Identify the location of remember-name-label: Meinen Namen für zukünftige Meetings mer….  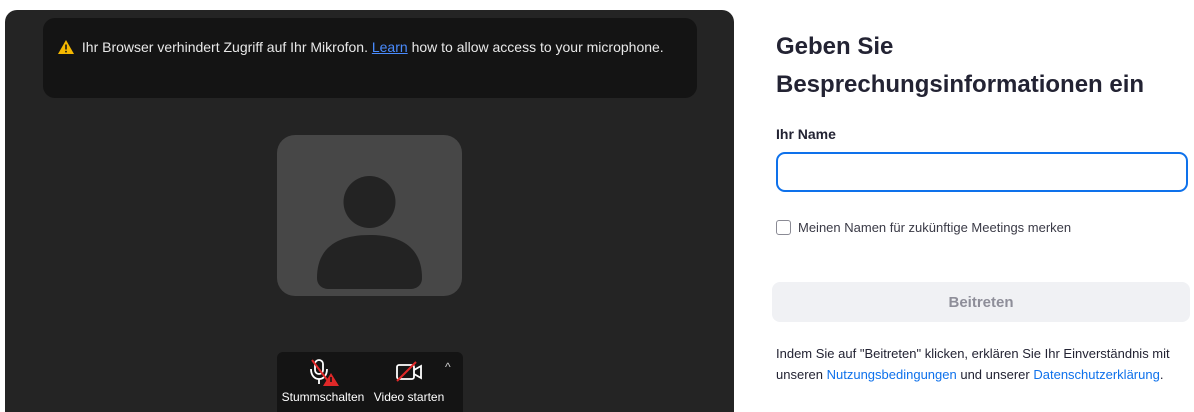
(935, 227).